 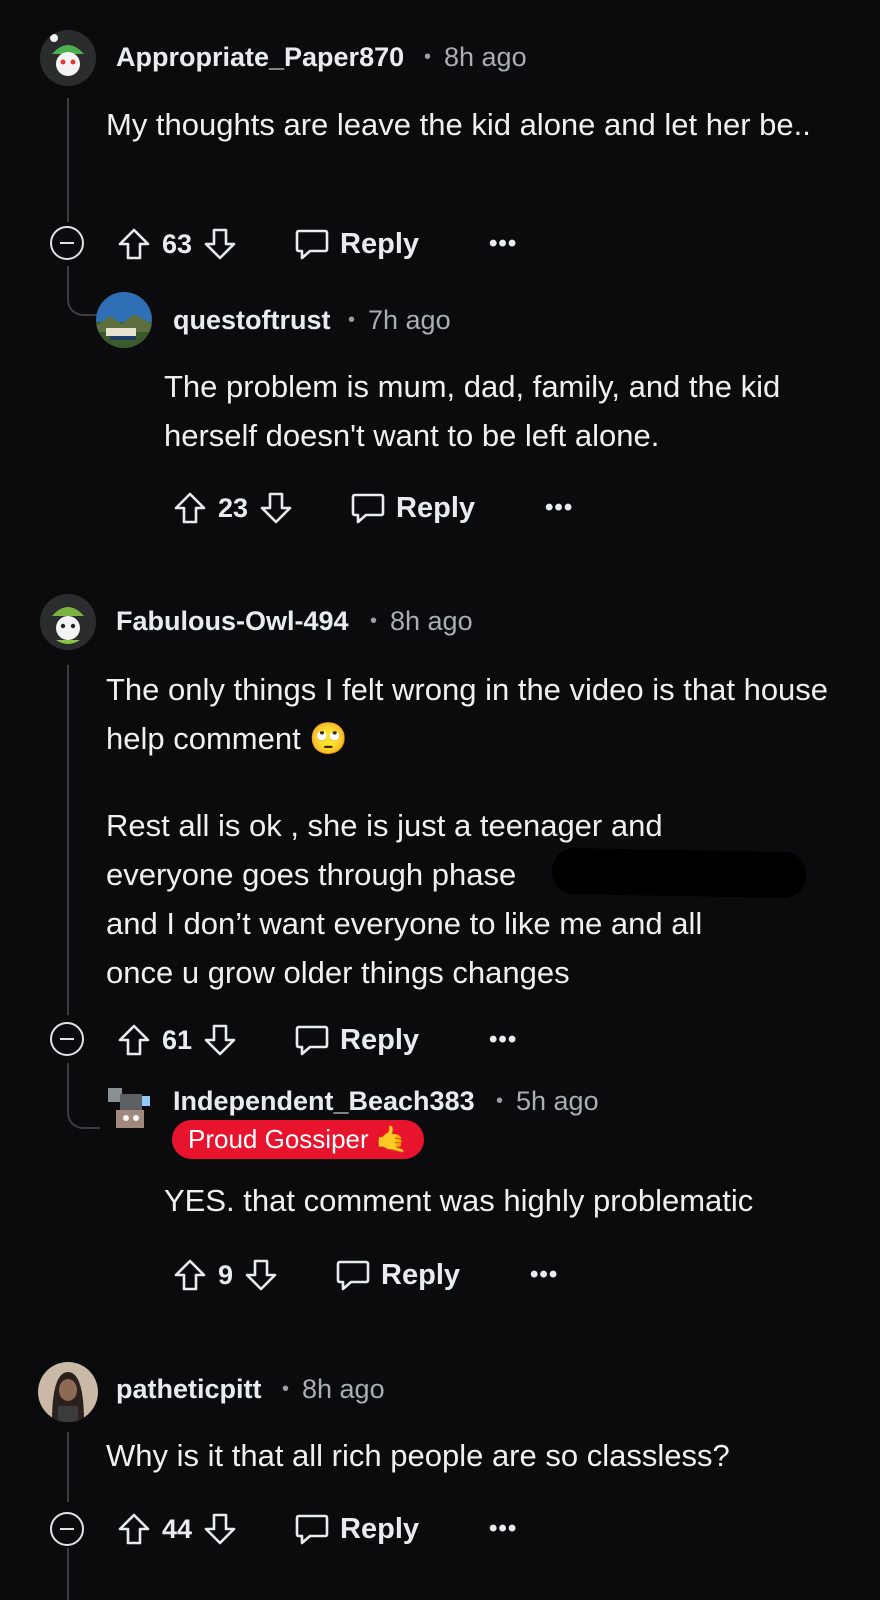 What do you see at coordinates (177, 243) in the screenshot?
I see `vote-count: 63` at bounding box center [177, 243].